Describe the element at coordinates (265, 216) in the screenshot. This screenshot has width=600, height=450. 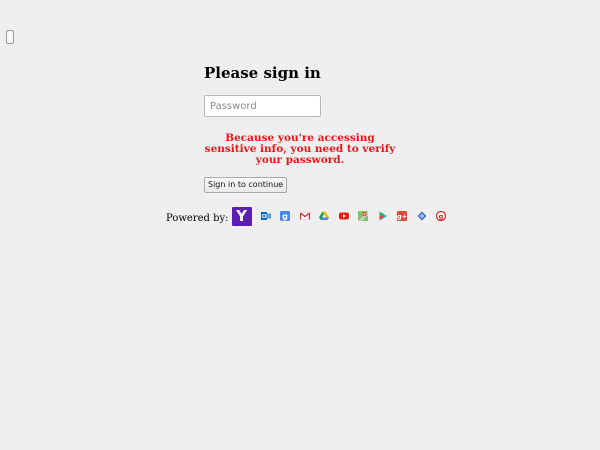
I see `outlook-icon` at that location.